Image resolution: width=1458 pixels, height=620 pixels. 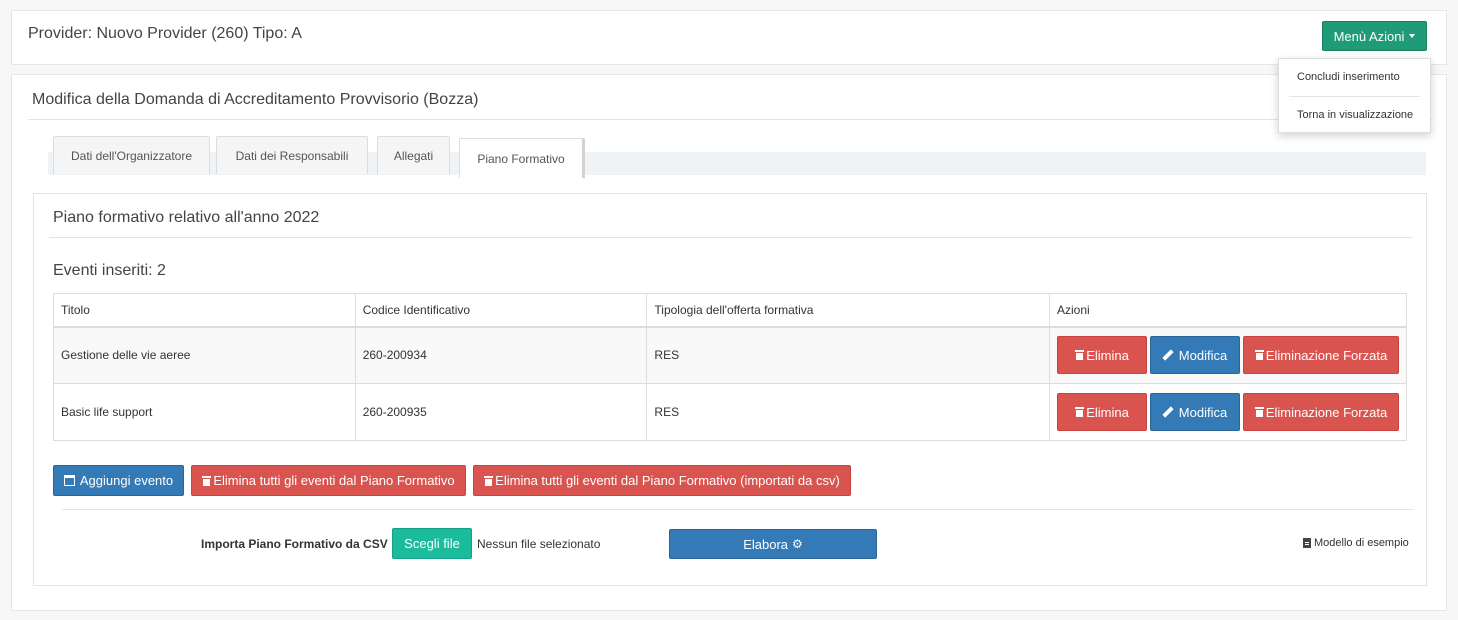 I want to click on scegli-file-button: Scegli file, so click(x=432, y=543).